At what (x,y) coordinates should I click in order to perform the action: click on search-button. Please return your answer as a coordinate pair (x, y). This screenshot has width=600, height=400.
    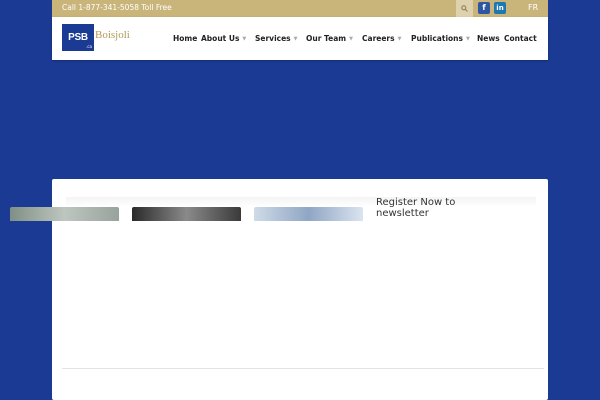
    Looking at the image, I should click on (464, 8).